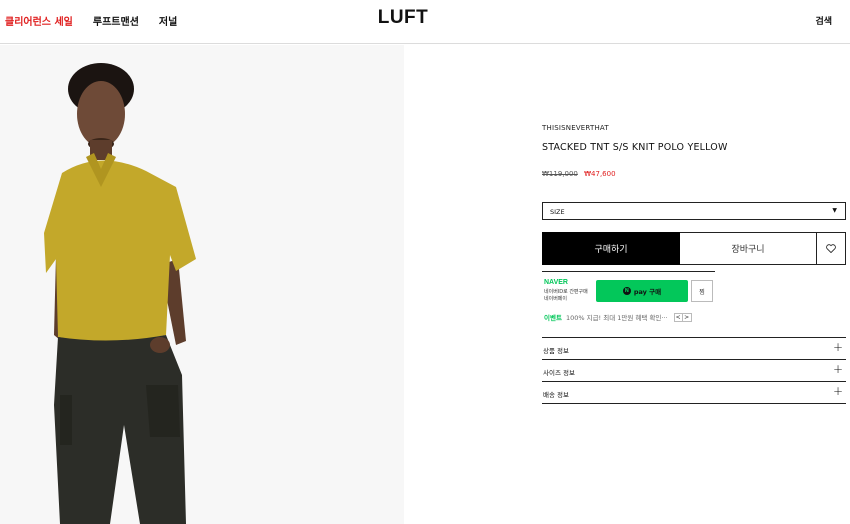 The width and height of the screenshot is (850, 524). I want to click on purchase-actions: 구매하기 장바구니, so click(694, 248).